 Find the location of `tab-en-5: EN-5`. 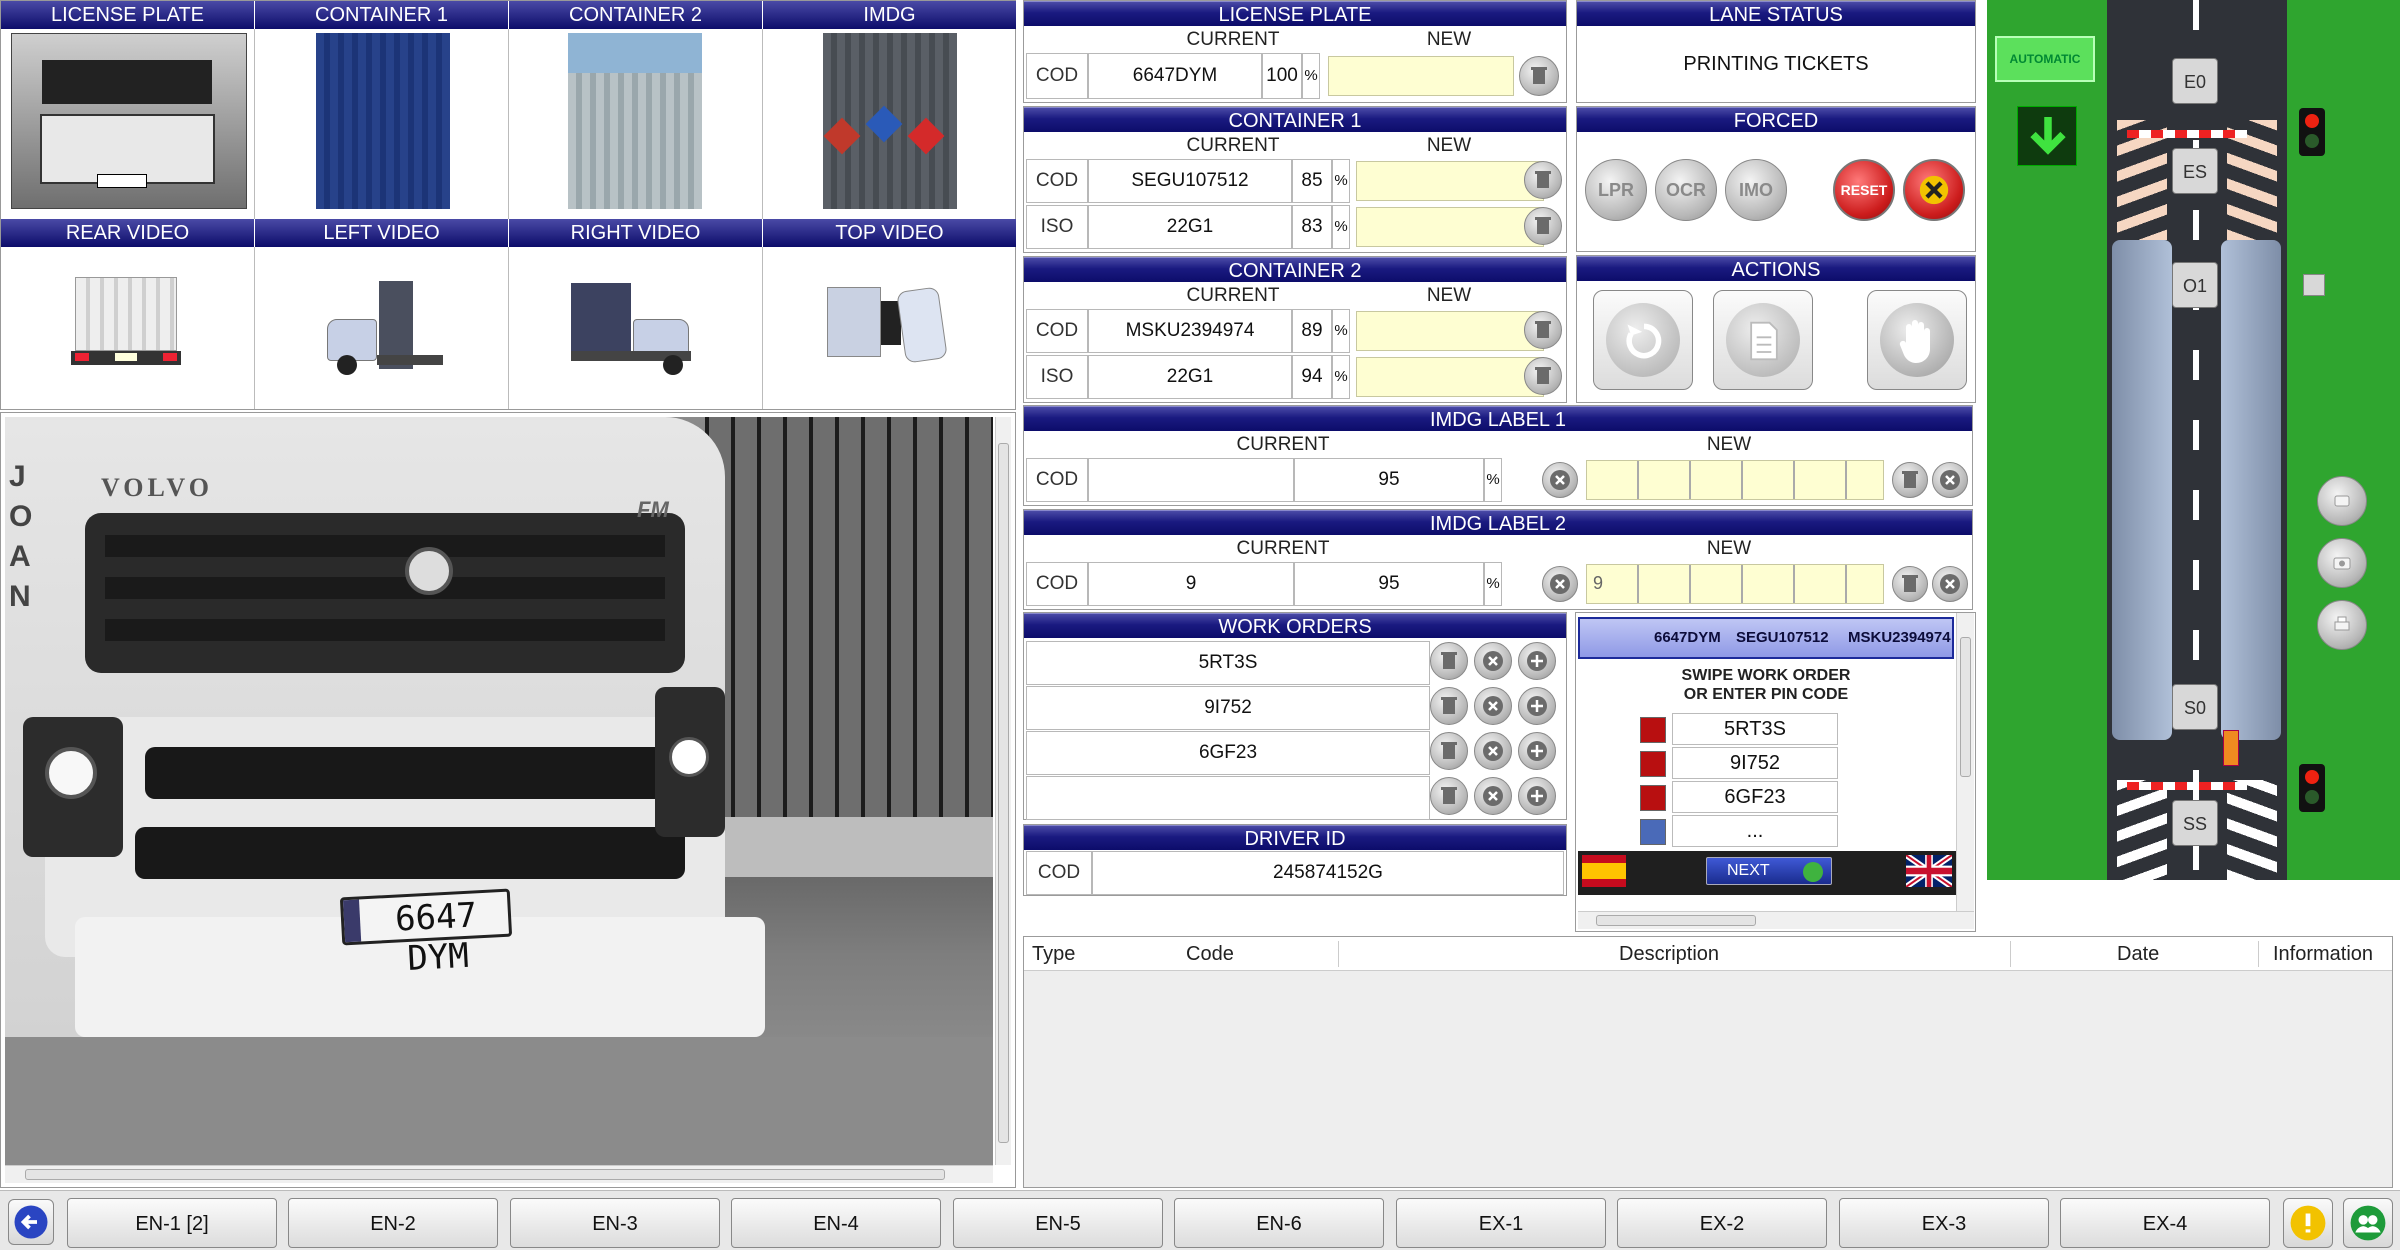

tab-en-5: EN-5 is located at coordinates (1058, 1223).